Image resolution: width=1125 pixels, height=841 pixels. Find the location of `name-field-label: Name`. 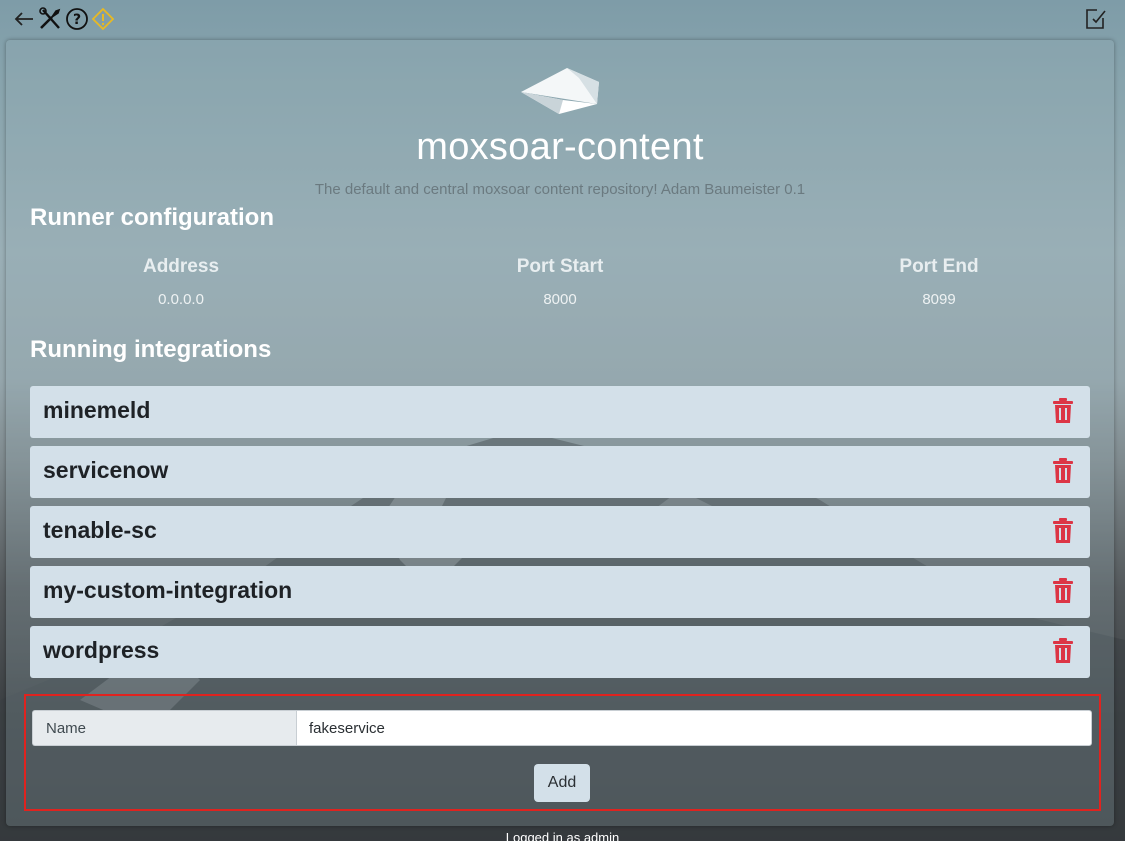

name-field-label: Name is located at coordinates (164, 728).